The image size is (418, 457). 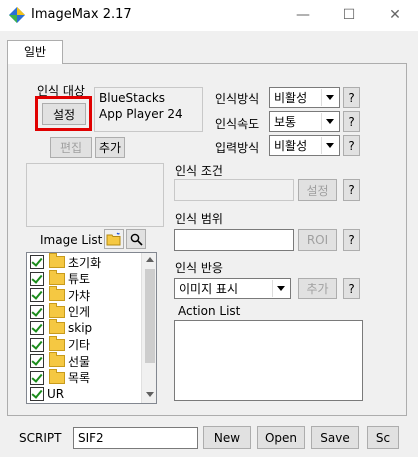 I want to click on range-help-button: ?, so click(x=351, y=240).